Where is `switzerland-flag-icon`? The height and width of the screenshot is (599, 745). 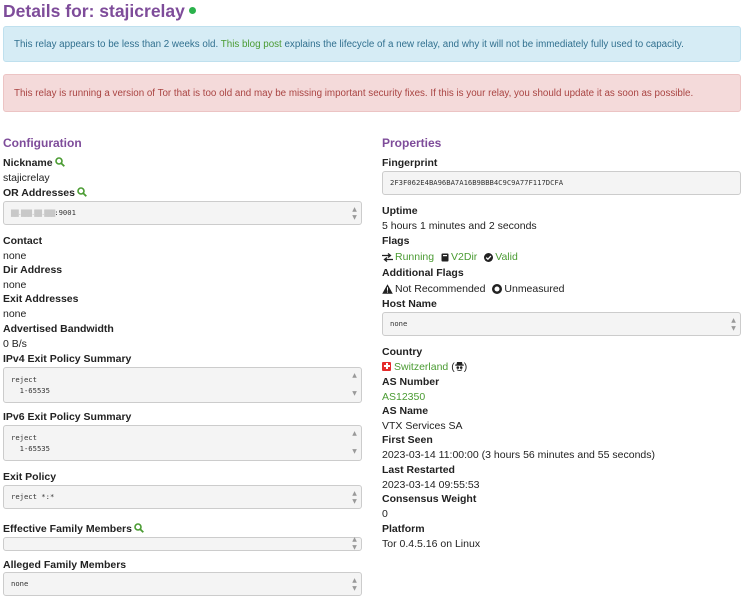
switzerland-flag-icon is located at coordinates (386, 366).